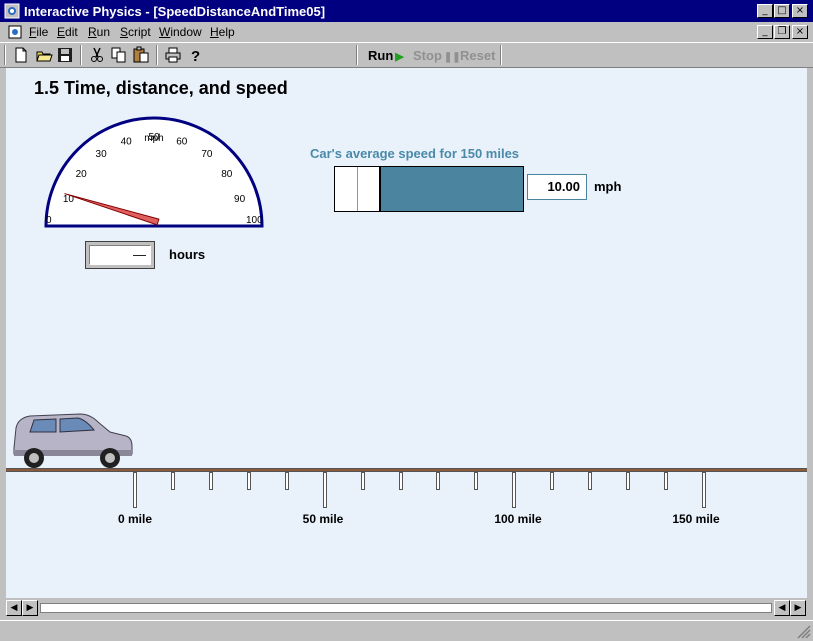  What do you see at coordinates (696, 519) in the screenshot?
I see `mile-label-150: 150 mile` at bounding box center [696, 519].